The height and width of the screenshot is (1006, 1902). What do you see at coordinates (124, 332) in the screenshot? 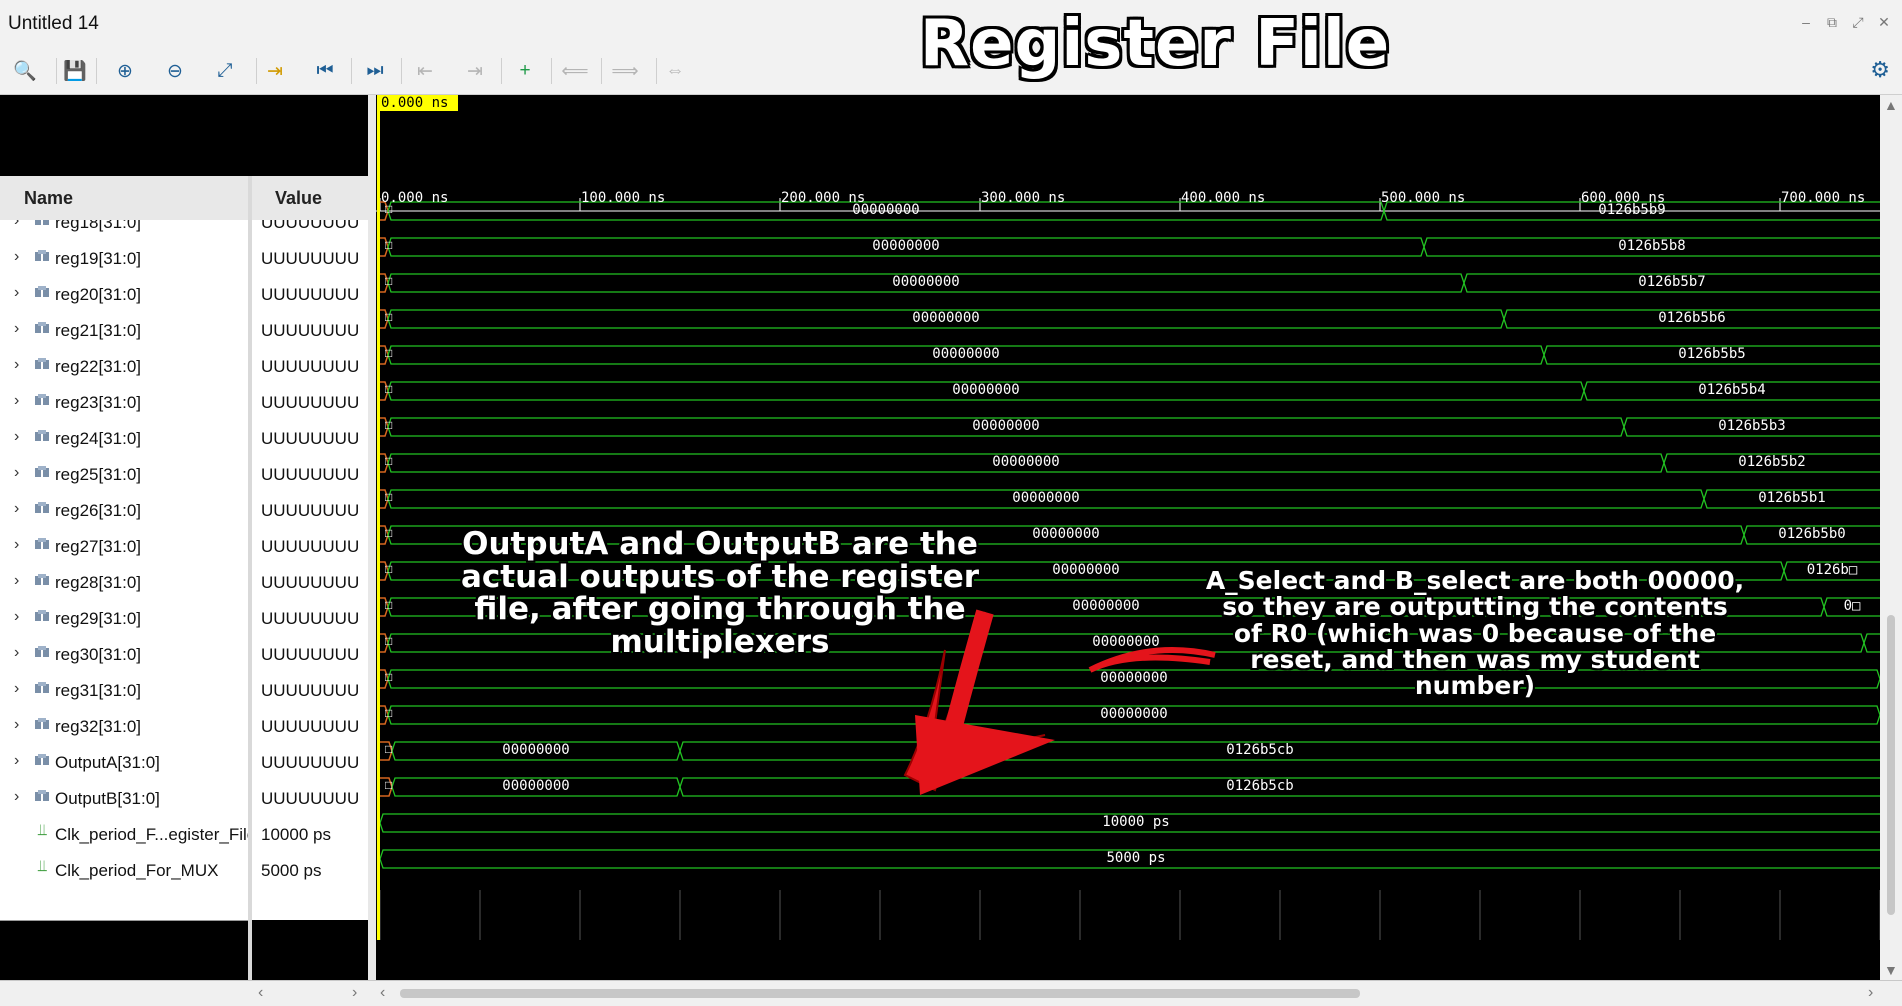
I see `signal-row: › reg21[31:0]` at bounding box center [124, 332].